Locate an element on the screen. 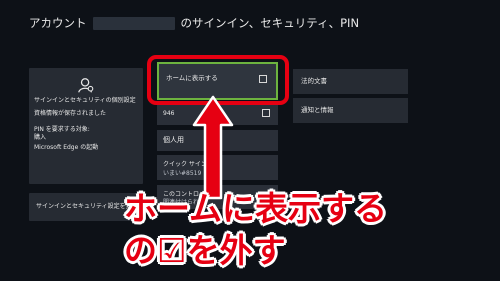 The width and height of the screenshot is (500, 281). annotation-line2: の☑を外す is located at coordinates (205, 250).